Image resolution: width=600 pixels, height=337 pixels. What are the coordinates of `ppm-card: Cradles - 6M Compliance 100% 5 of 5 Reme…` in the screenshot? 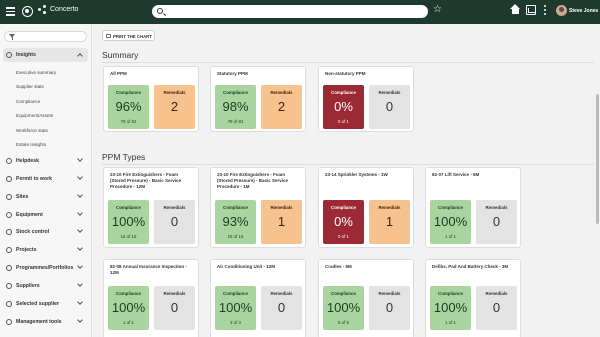 It's located at (366, 298).